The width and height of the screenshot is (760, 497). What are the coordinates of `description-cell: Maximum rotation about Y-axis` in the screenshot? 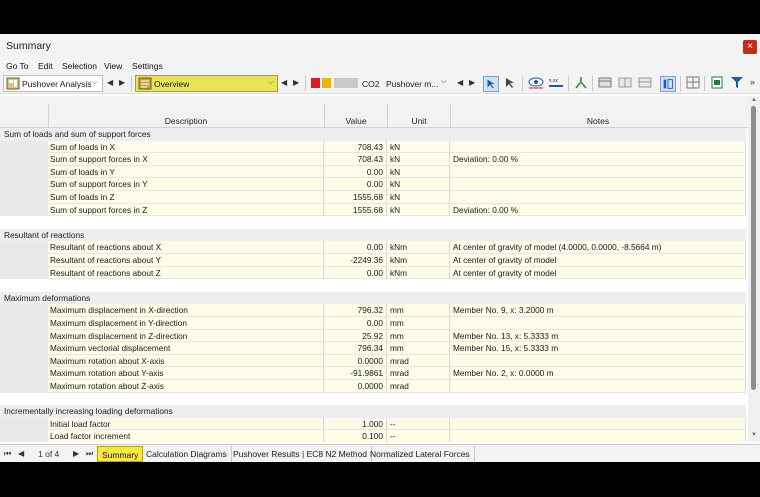 It's located at (186, 373).